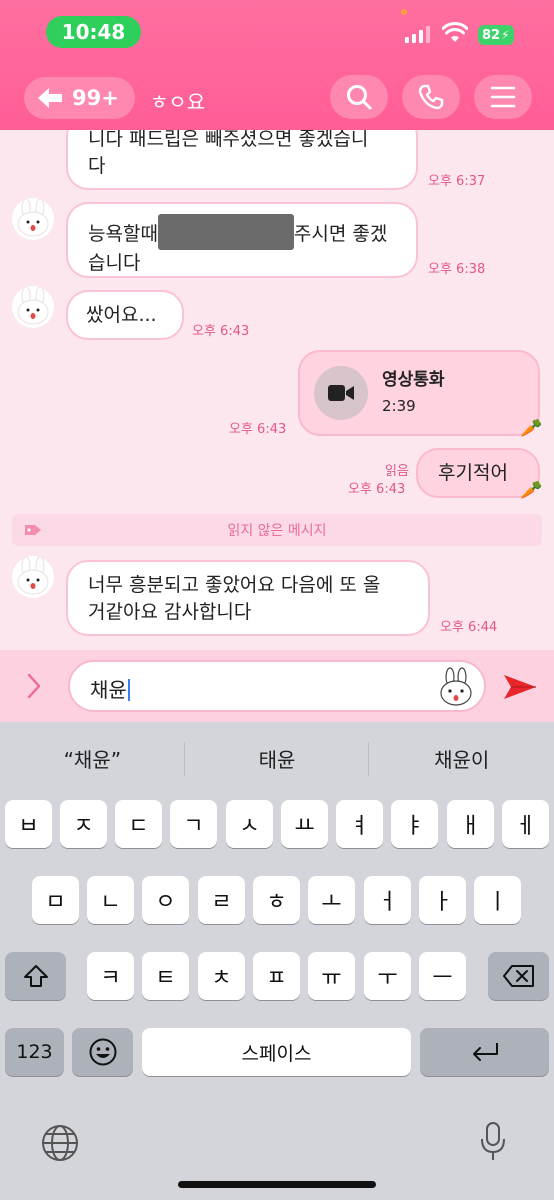 Image resolution: width=554 pixels, height=1200 pixels. Describe the element at coordinates (178, 102) in the screenshot. I see `chat-room-title: ㅎㅇ요` at that location.